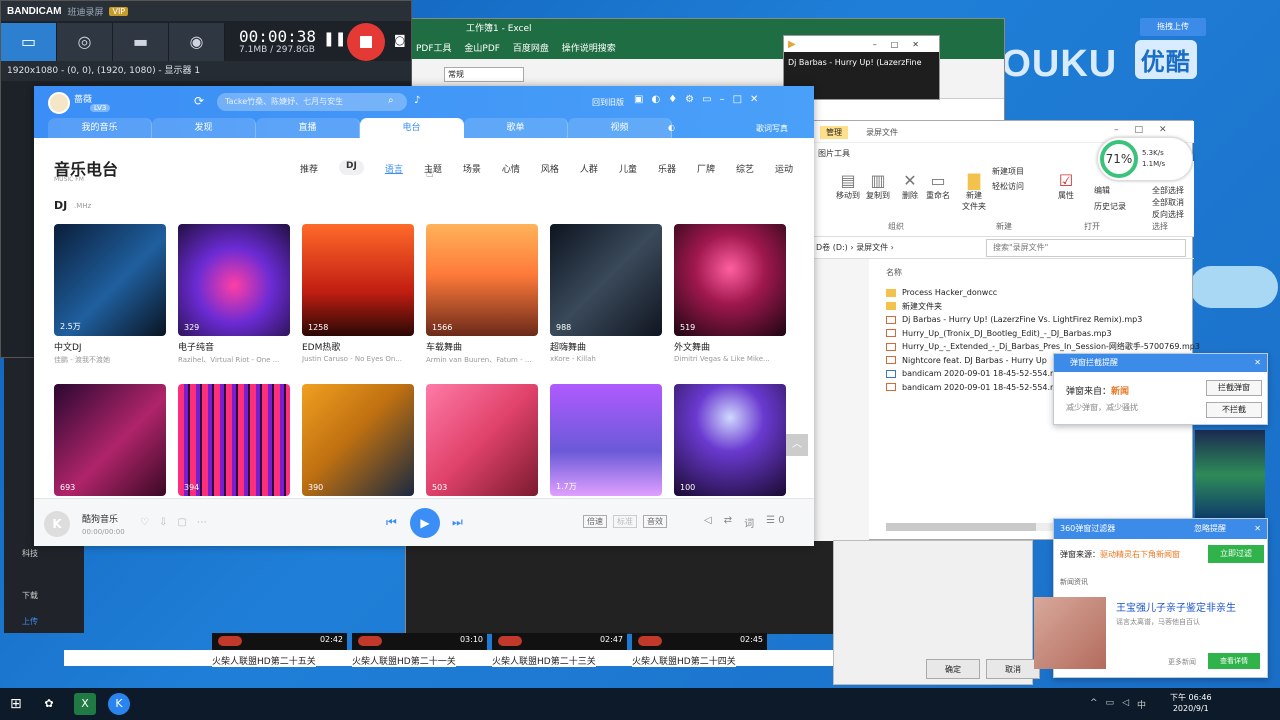 This screenshot has height=720, width=1280. What do you see at coordinates (204, 128) in the screenshot?
I see `tab-discover: 发现` at bounding box center [204, 128].